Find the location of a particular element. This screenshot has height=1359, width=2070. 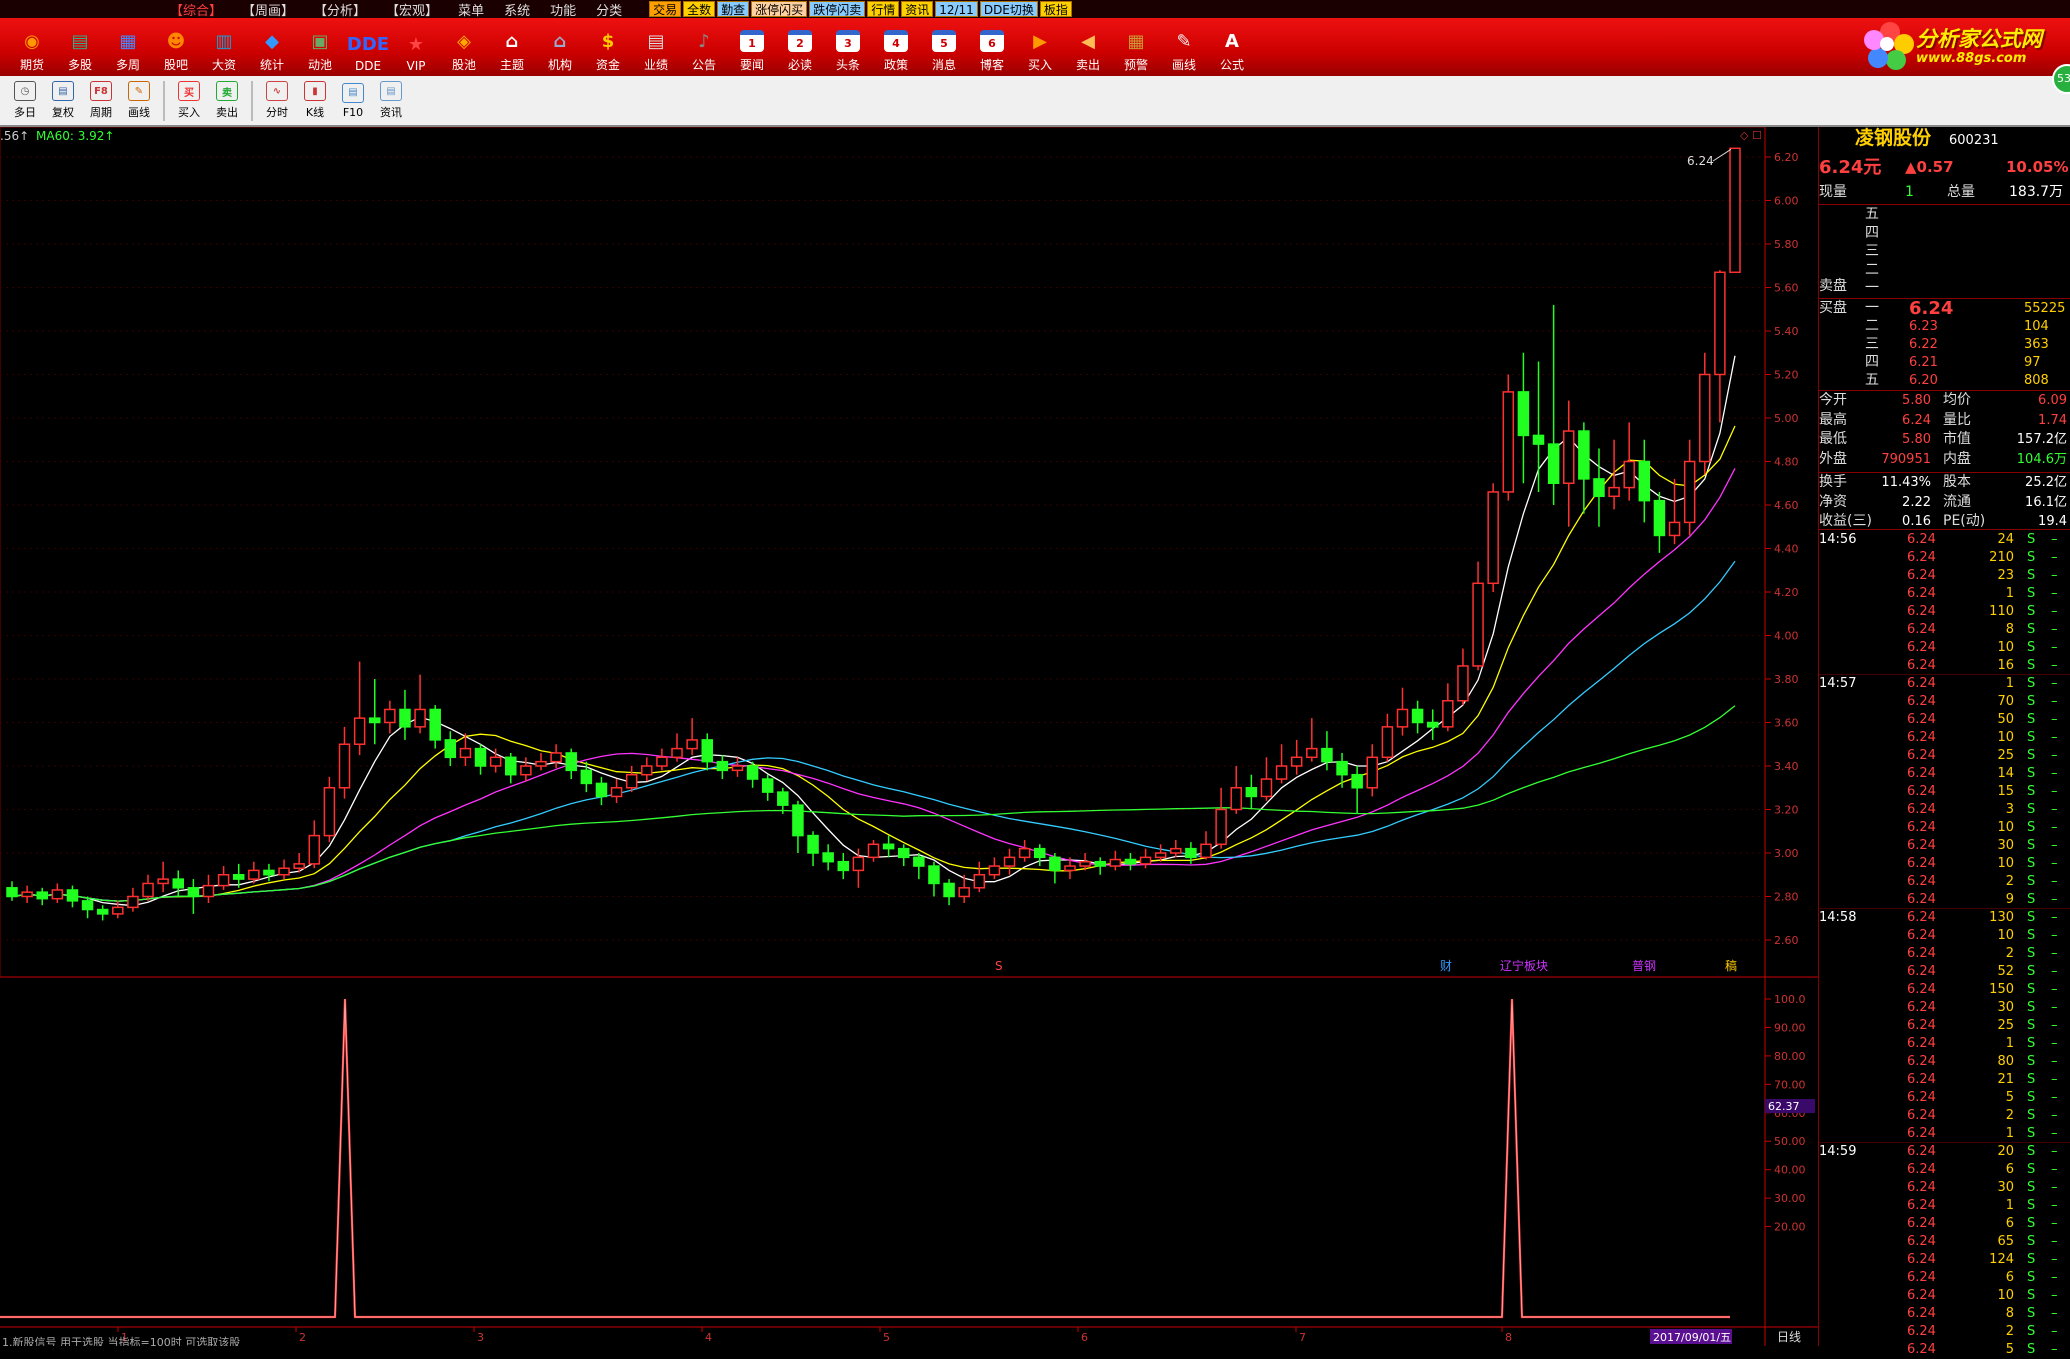

toolbar-button-headline-3: 3 头条 is located at coordinates (848, 48).